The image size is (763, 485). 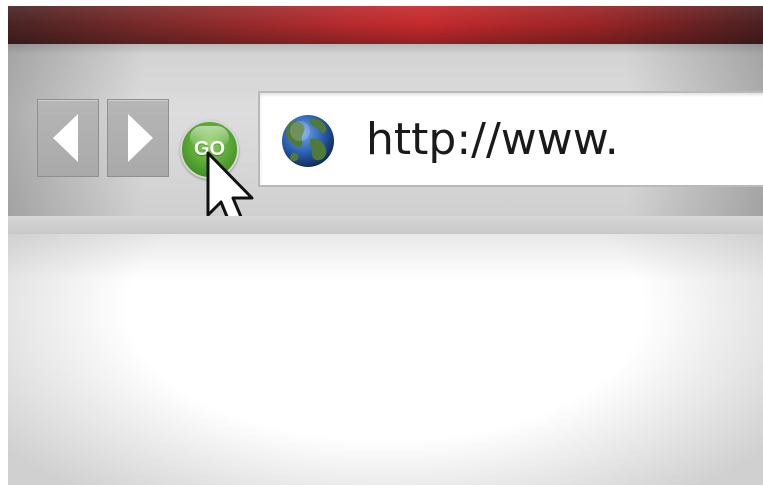 I want to click on globe-icon, so click(x=308, y=141).